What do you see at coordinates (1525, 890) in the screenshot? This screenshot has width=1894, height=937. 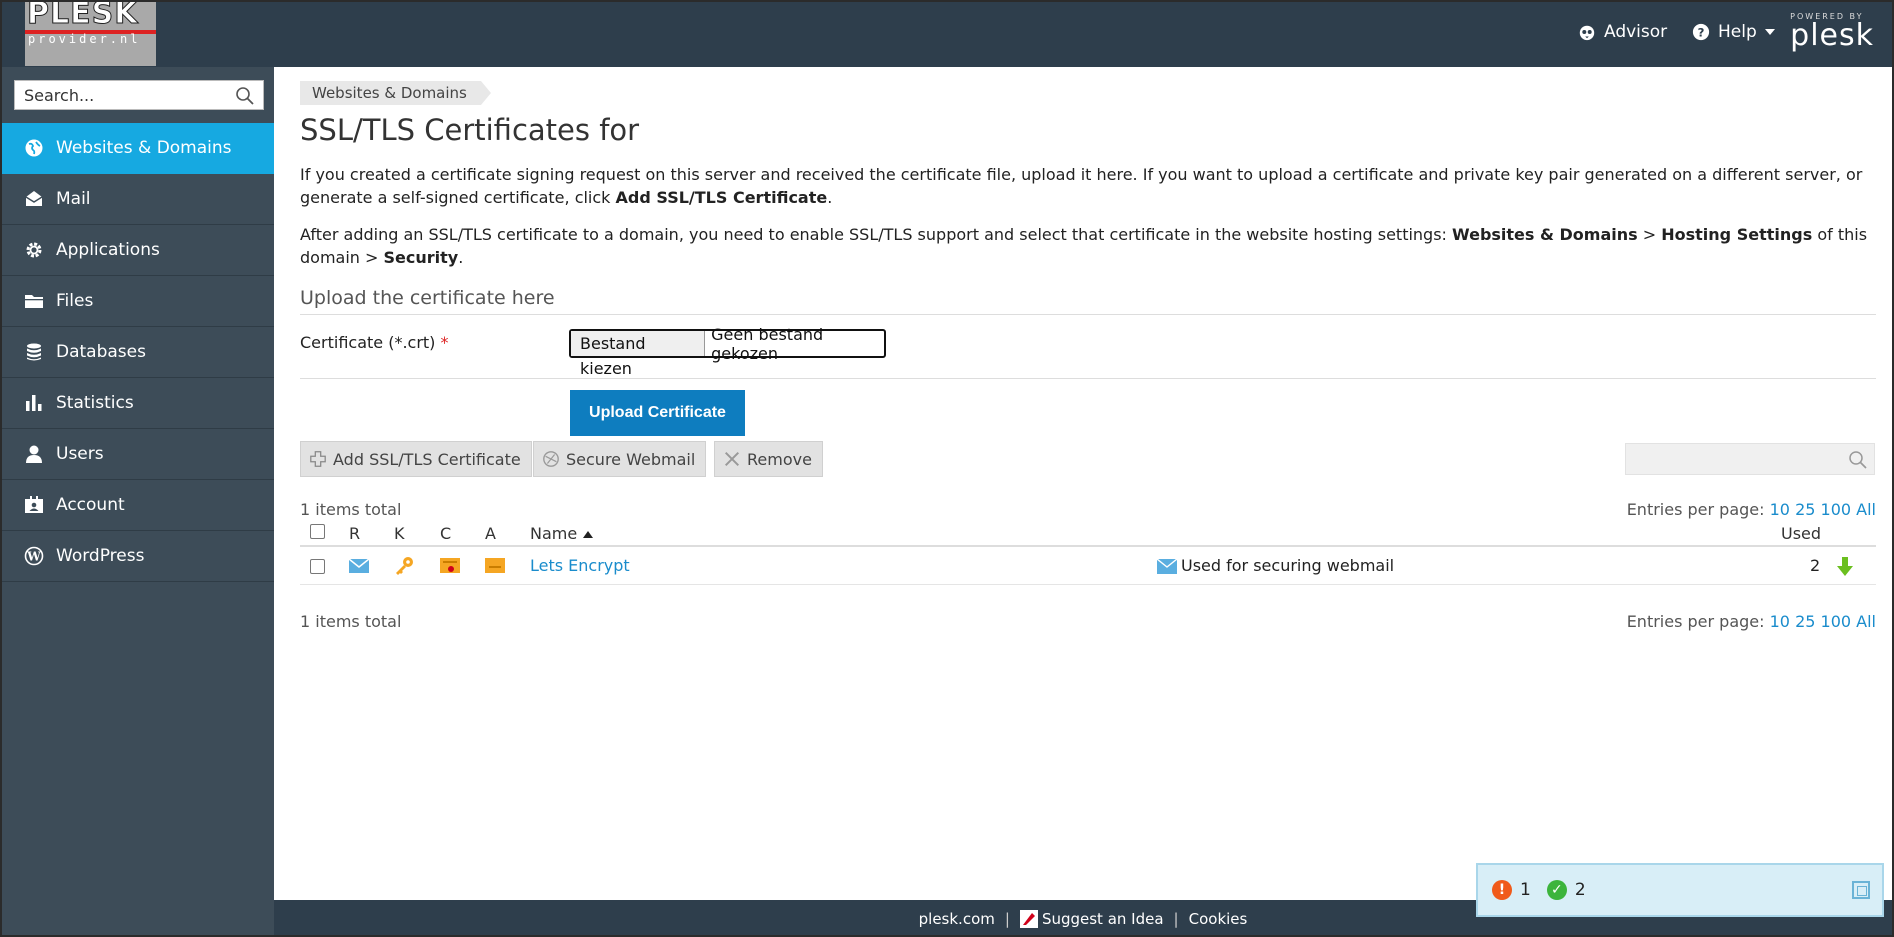 I see `warning-count: 1` at bounding box center [1525, 890].